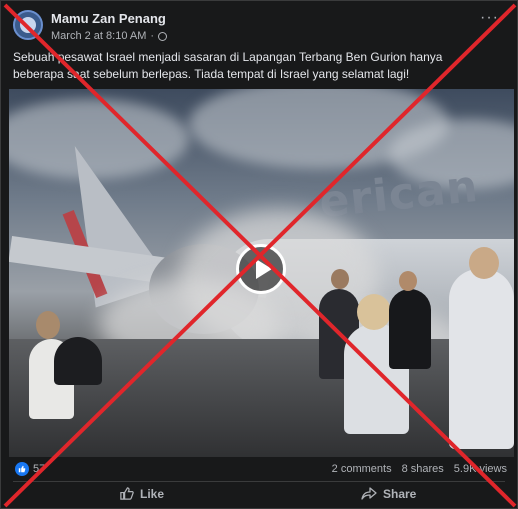  Describe the element at coordinates (423, 469) in the screenshot. I see `shares-count: 8 shares` at that location.